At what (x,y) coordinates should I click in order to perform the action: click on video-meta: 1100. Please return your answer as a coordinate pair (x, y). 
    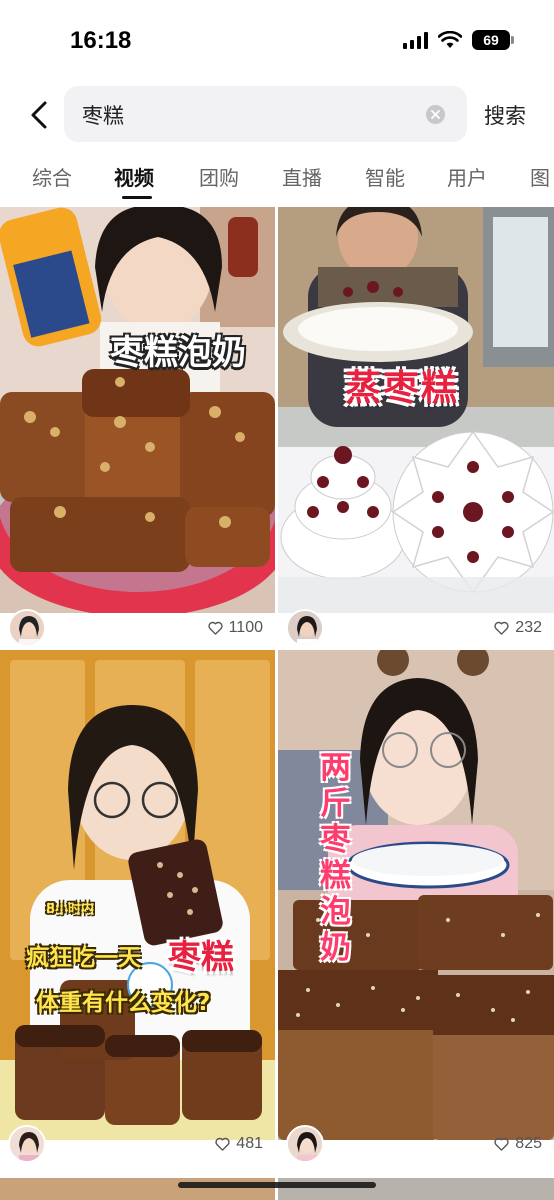
    Looking at the image, I should click on (137, 627).